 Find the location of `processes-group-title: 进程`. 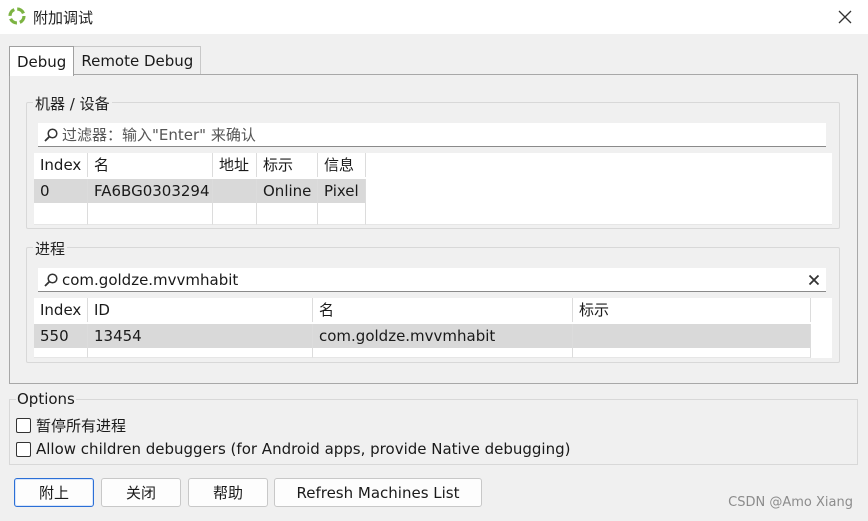

processes-group-title: 进程 is located at coordinates (50, 248).